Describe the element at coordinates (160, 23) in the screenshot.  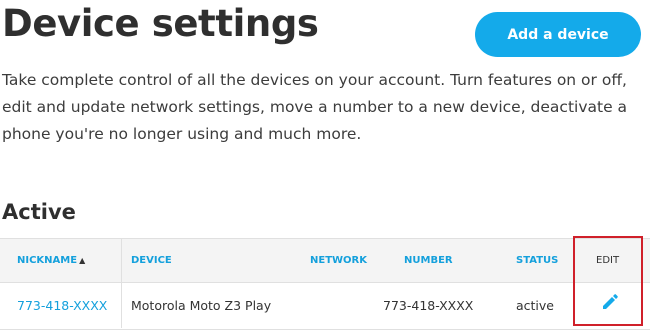
I see `page-title: Device settings` at that location.